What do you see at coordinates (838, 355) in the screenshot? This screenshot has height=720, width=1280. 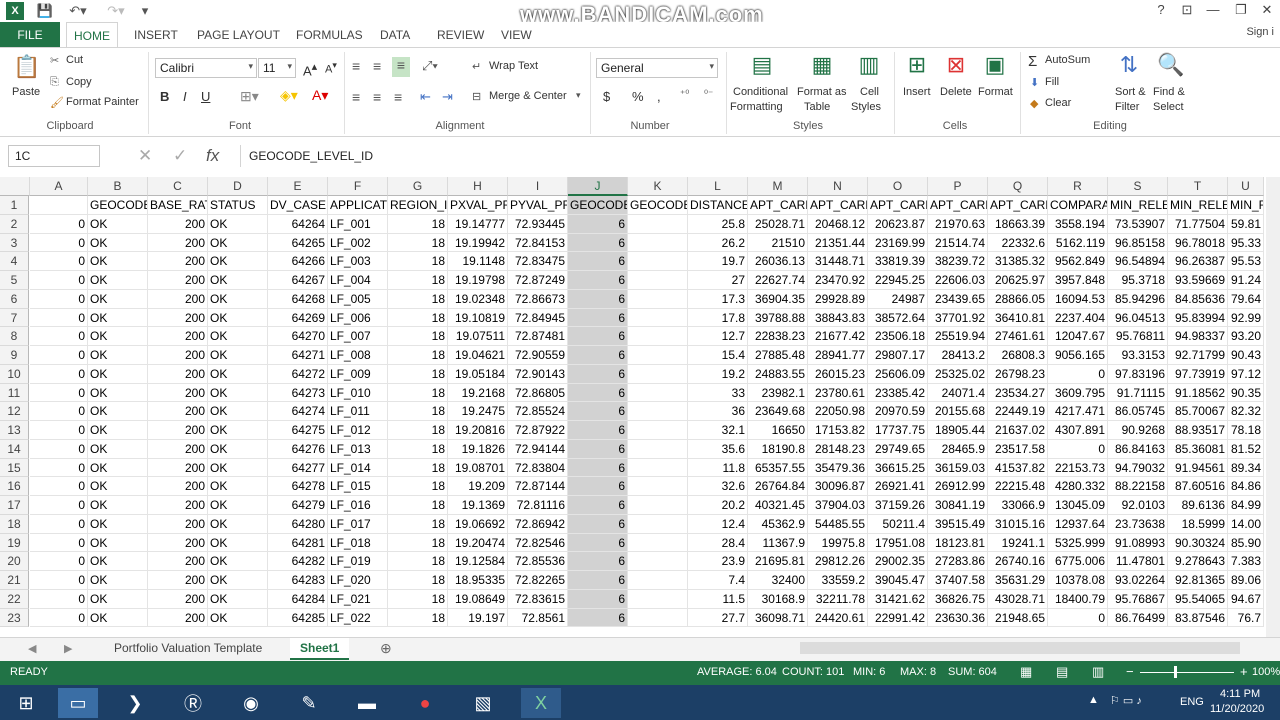 I see `data-cell: 28941.77` at bounding box center [838, 355].